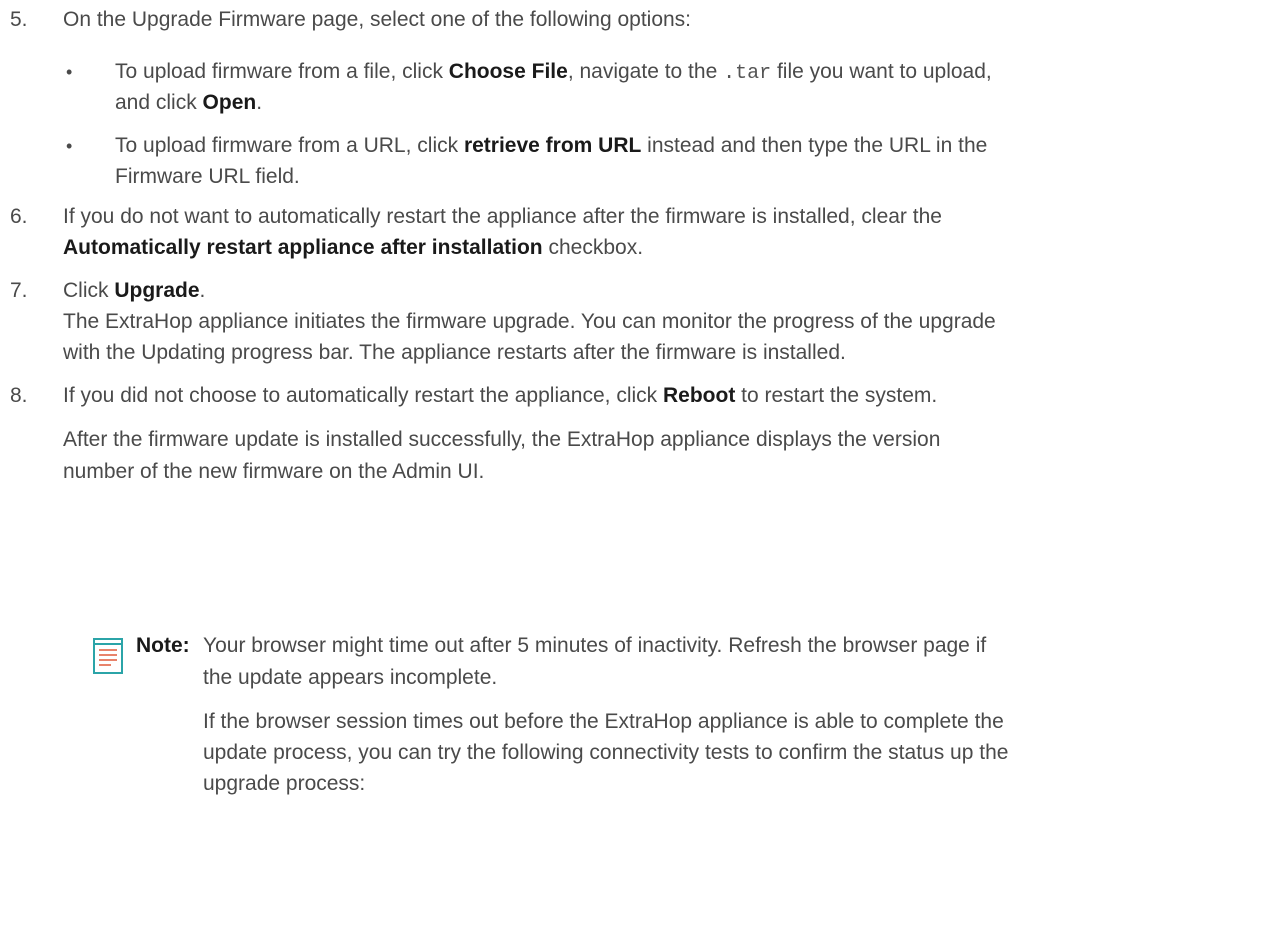 Image resolution: width=1281 pixels, height=950 pixels. What do you see at coordinates (19, 290) in the screenshot?
I see `step-number: 7.` at bounding box center [19, 290].